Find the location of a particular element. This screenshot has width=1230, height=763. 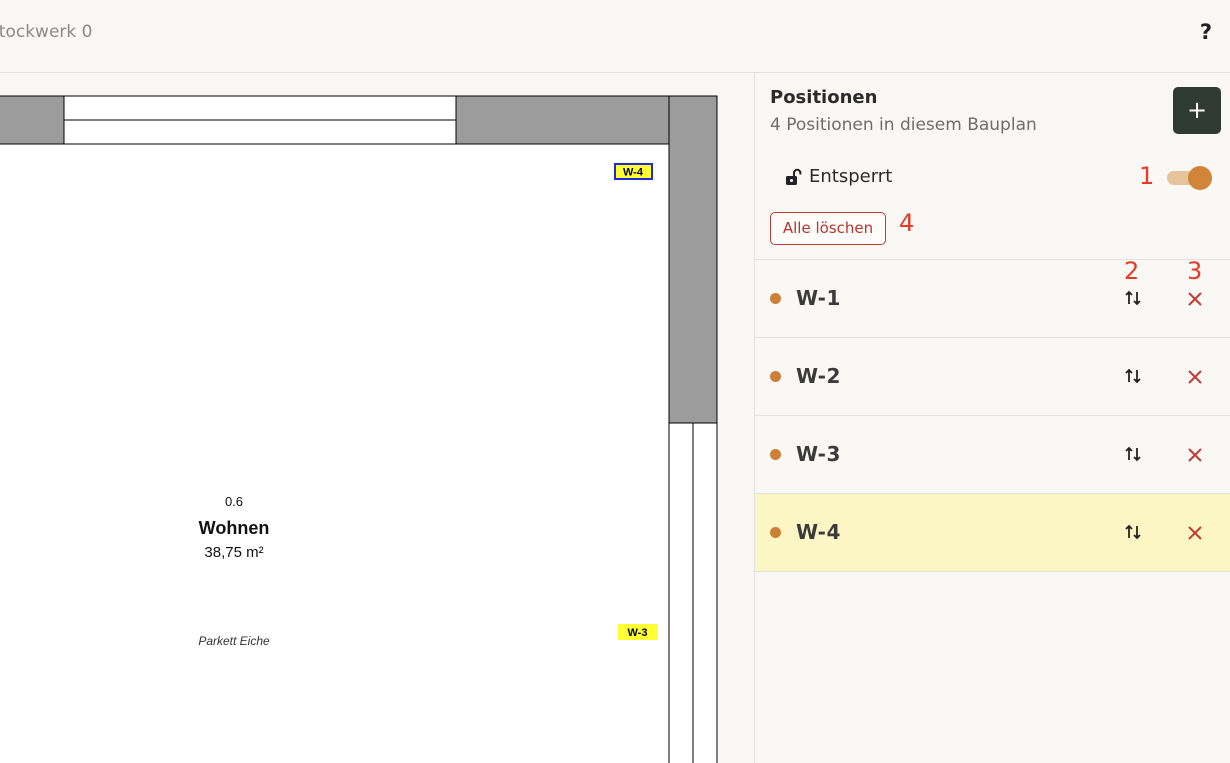

wall-right is located at coordinates (693, 259).